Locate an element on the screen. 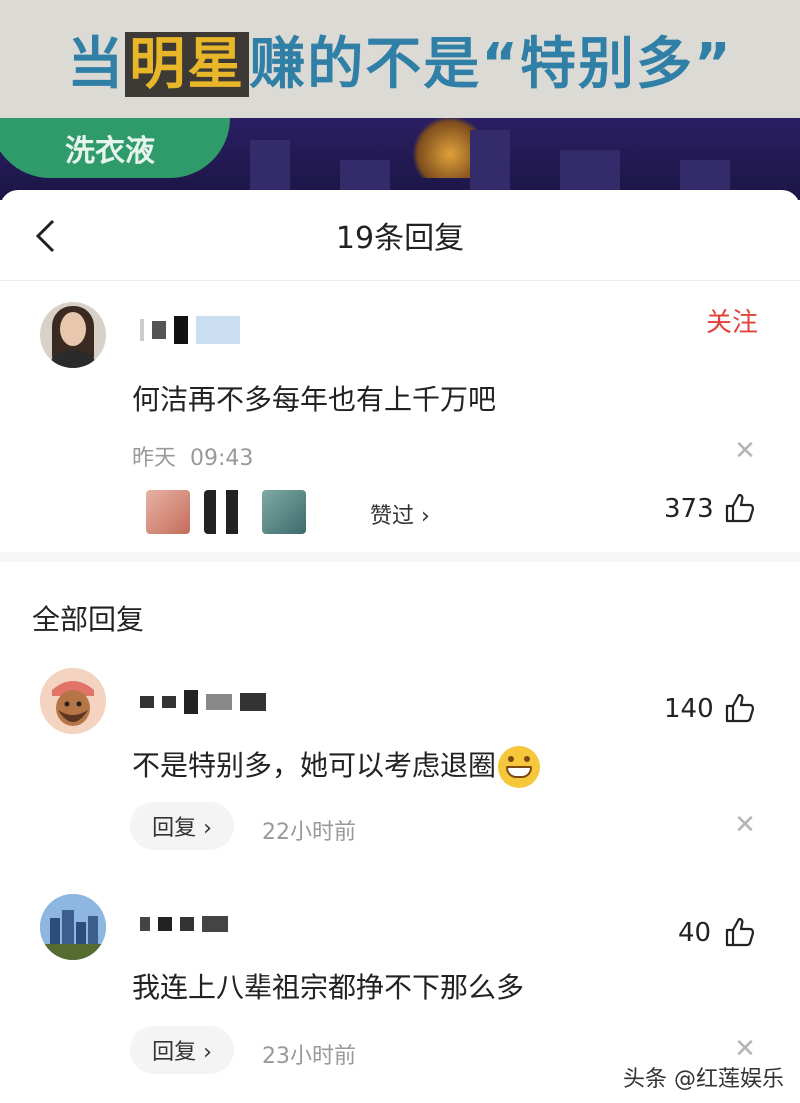 This screenshot has height=1103, width=800. liker-avatars is located at coordinates (226, 512).